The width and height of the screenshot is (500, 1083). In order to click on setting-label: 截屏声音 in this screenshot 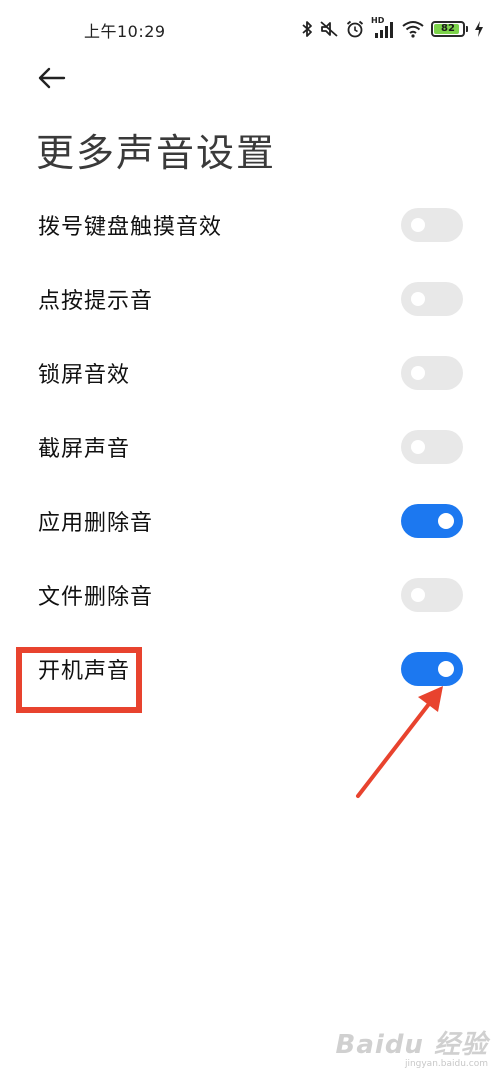, I will do `click(84, 449)`.